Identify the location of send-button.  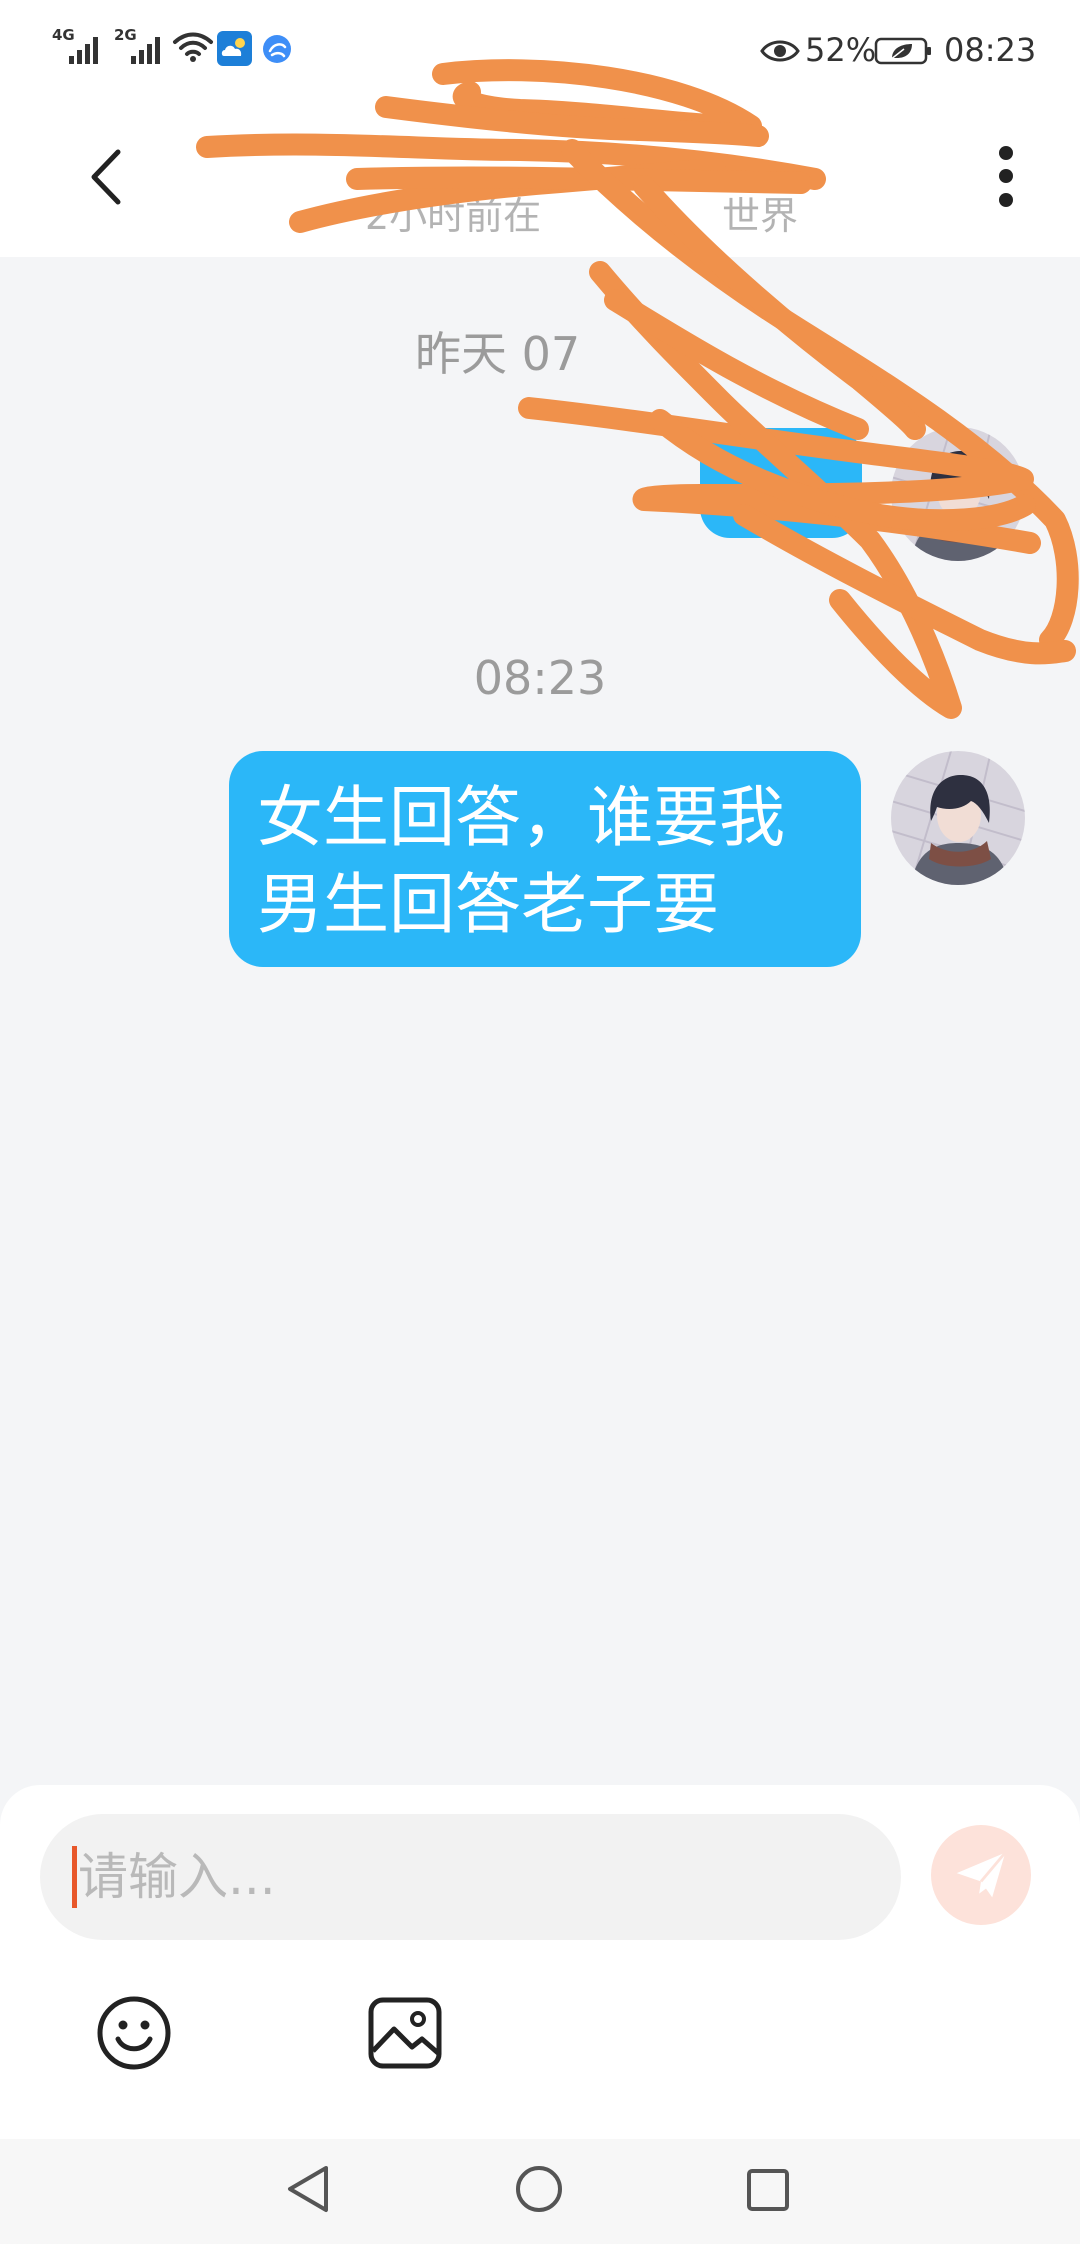
(981, 1875).